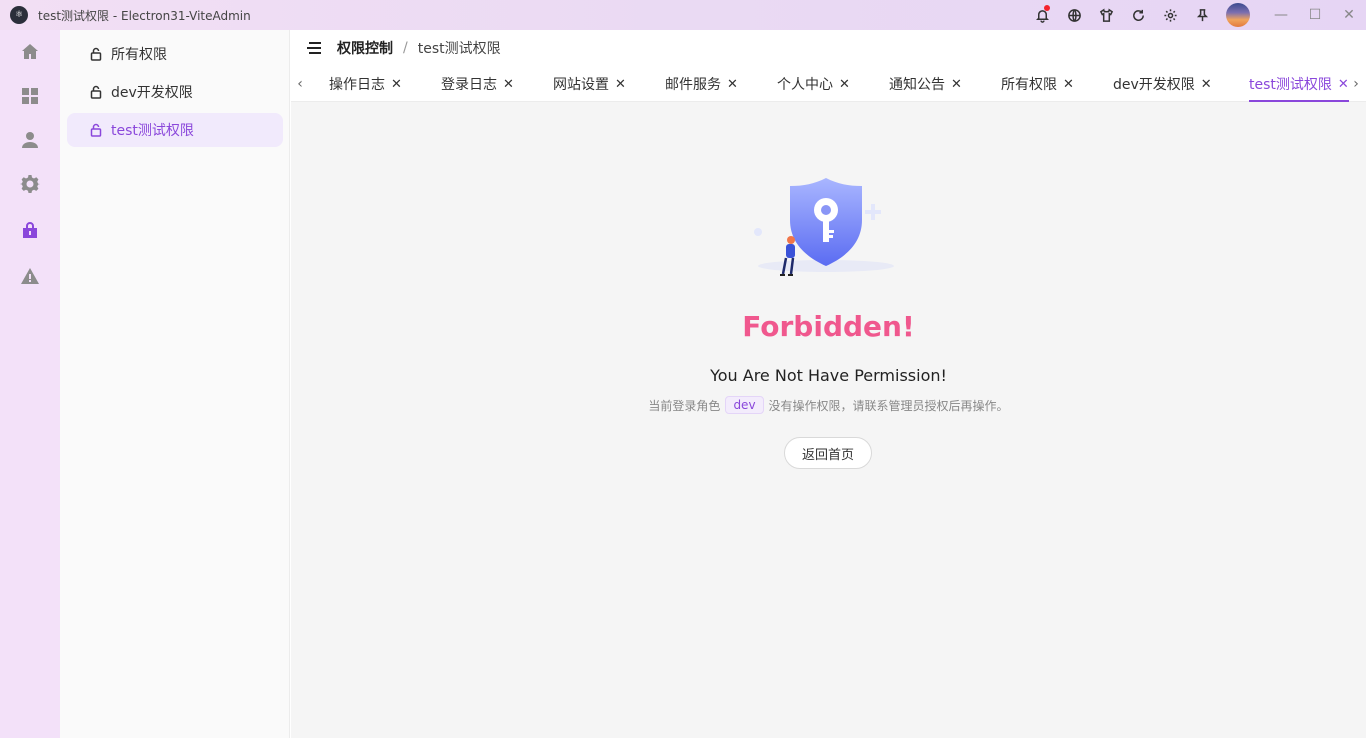 The image size is (1366, 738). I want to click on breadcrumb-parent: 权限控制, so click(365, 48).